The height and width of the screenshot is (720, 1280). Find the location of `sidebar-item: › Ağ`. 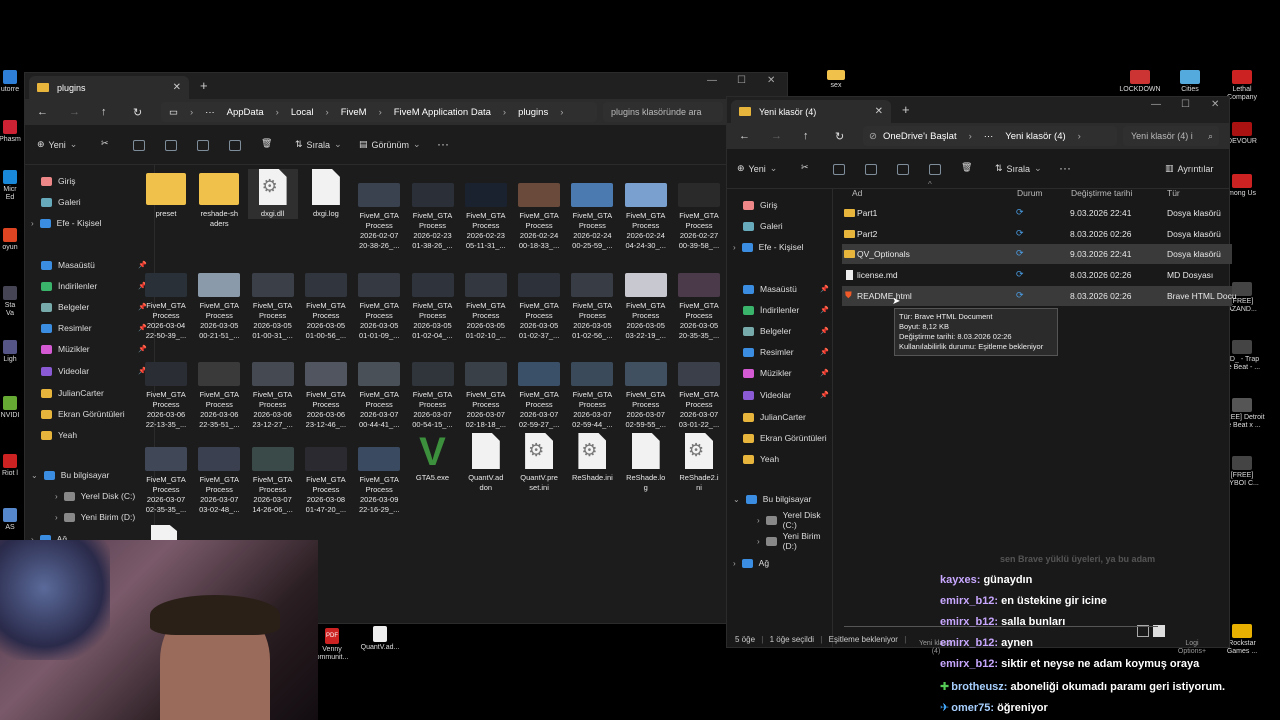

sidebar-item: › Ağ is located at coordinates (780, 563).